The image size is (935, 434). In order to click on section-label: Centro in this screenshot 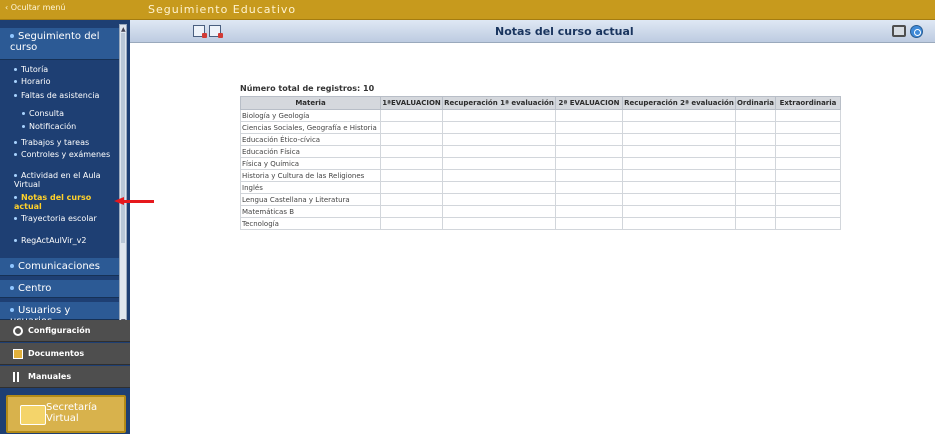, I will do `click(35, 288)`.